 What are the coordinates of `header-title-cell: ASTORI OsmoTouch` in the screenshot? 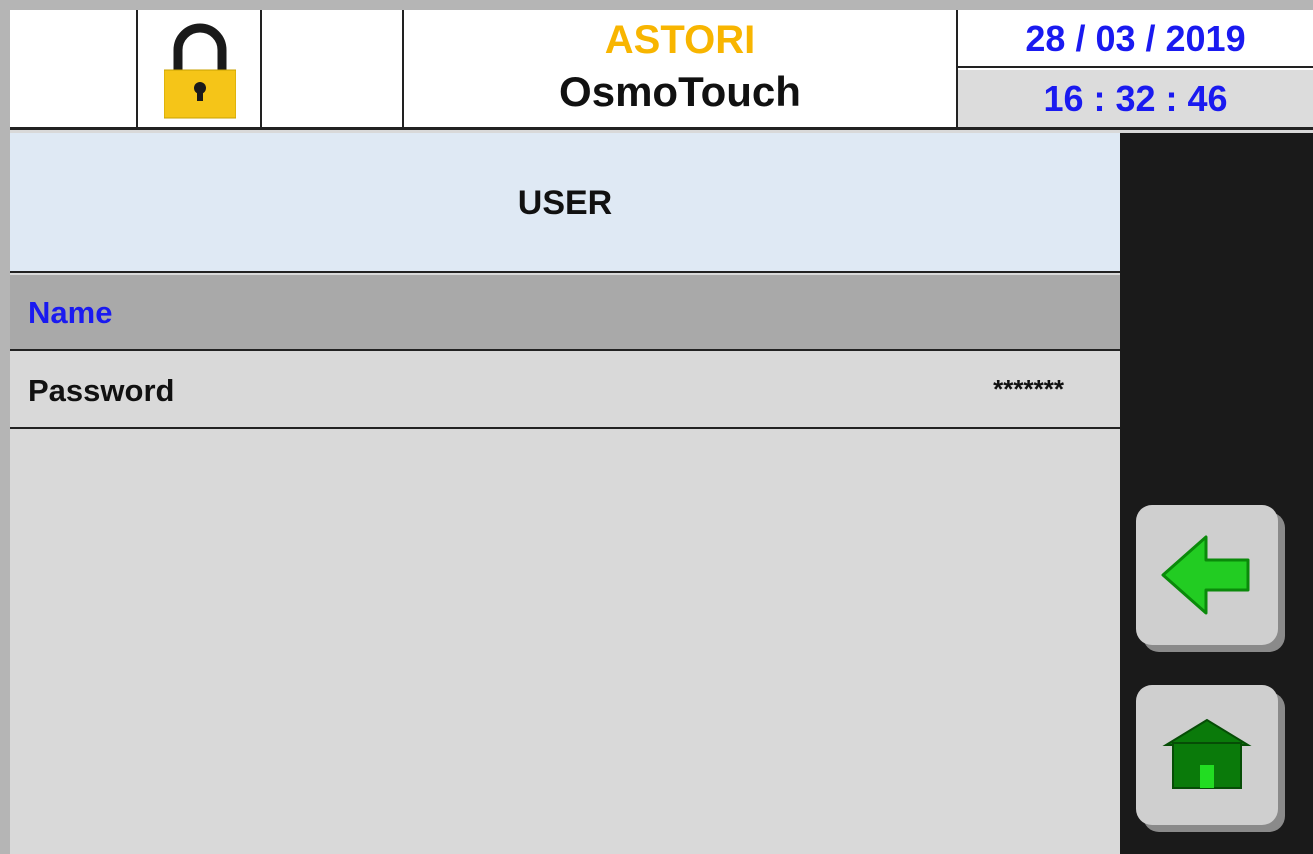 It's located at (681, 68).